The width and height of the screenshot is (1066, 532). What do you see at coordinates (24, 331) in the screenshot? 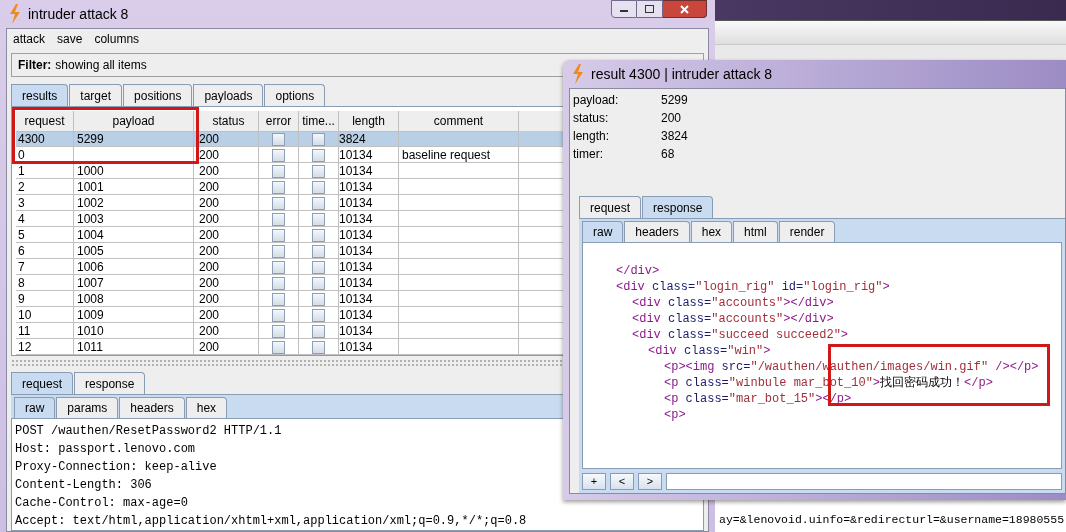
I see `table-cell: 11` at bounding box center [24, 331].